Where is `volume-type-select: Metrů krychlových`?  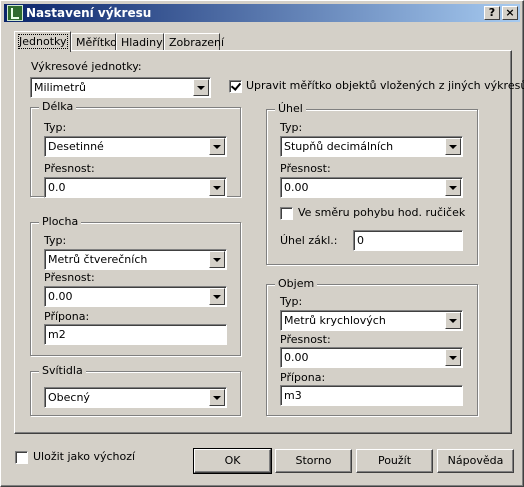
volume-type-select: Metrů krychlových is located at coordinates (371, 320).